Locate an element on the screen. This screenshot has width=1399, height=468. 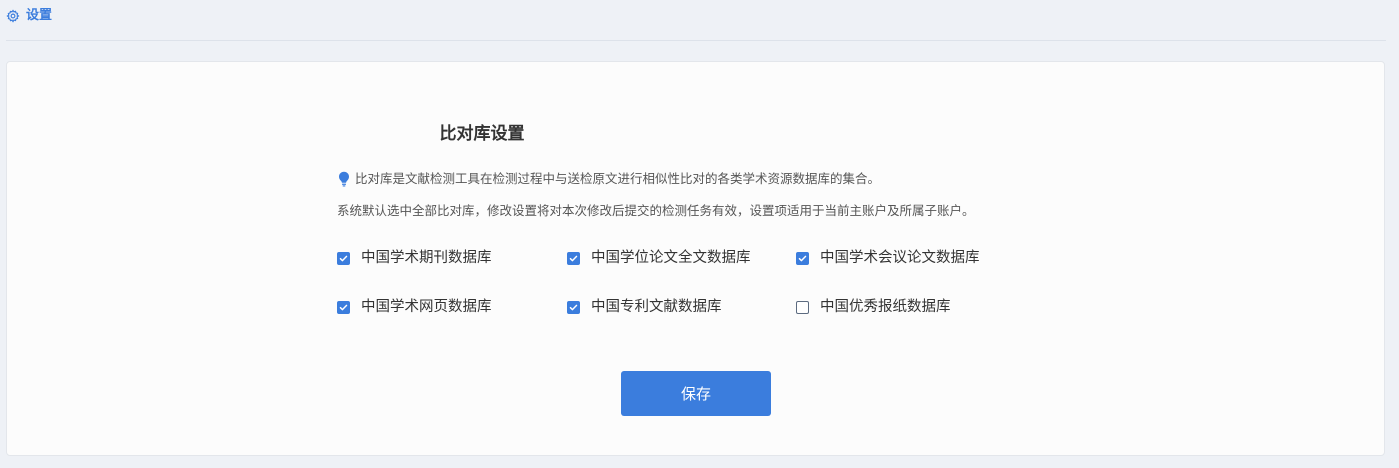
lightbulb-icon is located at coordinates (344, 179).